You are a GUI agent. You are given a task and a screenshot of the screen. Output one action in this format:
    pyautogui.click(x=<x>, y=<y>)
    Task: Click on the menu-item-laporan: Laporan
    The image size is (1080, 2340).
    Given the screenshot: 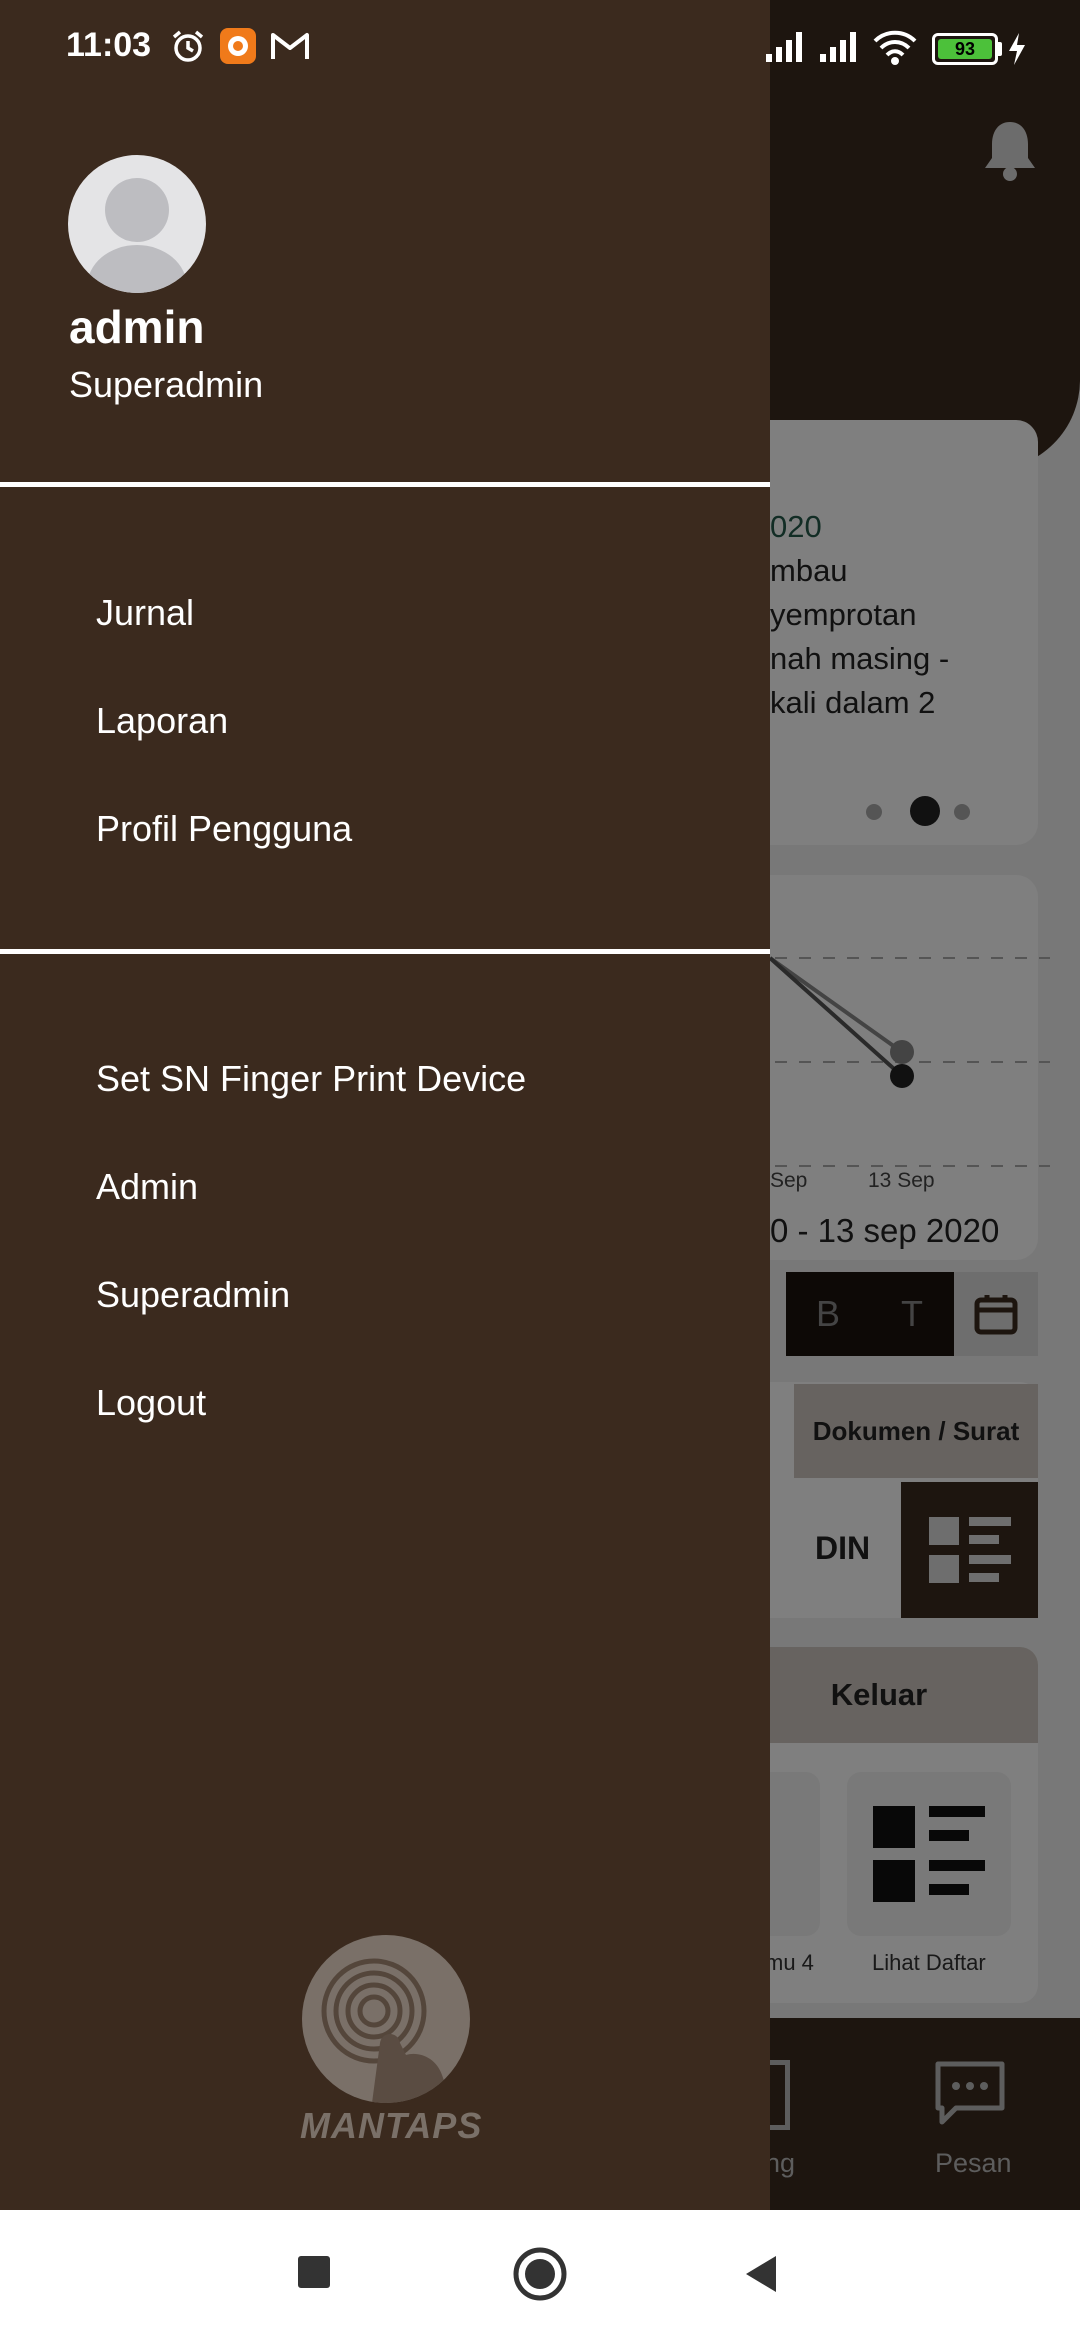 What is the action you would take?
    pyautogui.click(x=162, y=721)
    